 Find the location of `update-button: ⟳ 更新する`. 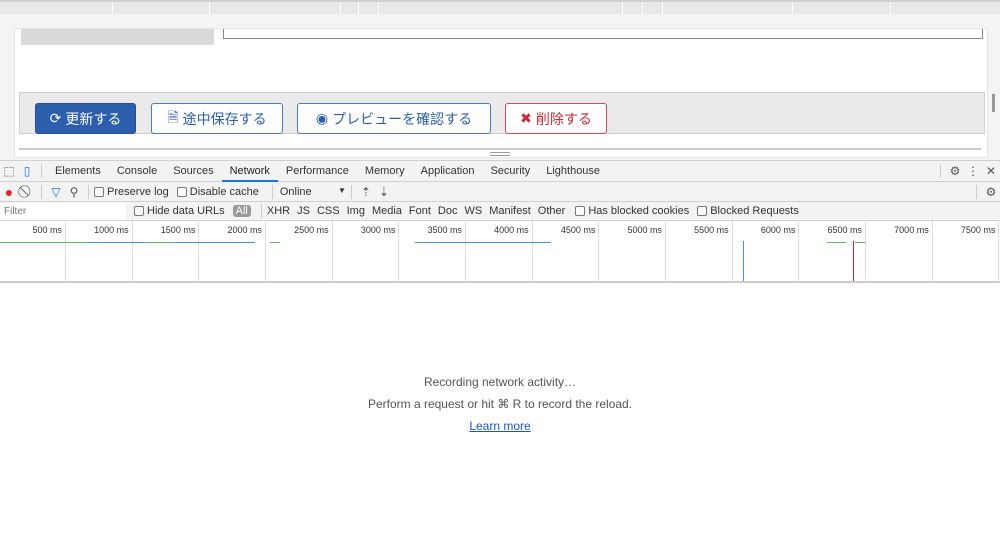

update-button: ⟳ 更新する is located at coordinates (85, 118).